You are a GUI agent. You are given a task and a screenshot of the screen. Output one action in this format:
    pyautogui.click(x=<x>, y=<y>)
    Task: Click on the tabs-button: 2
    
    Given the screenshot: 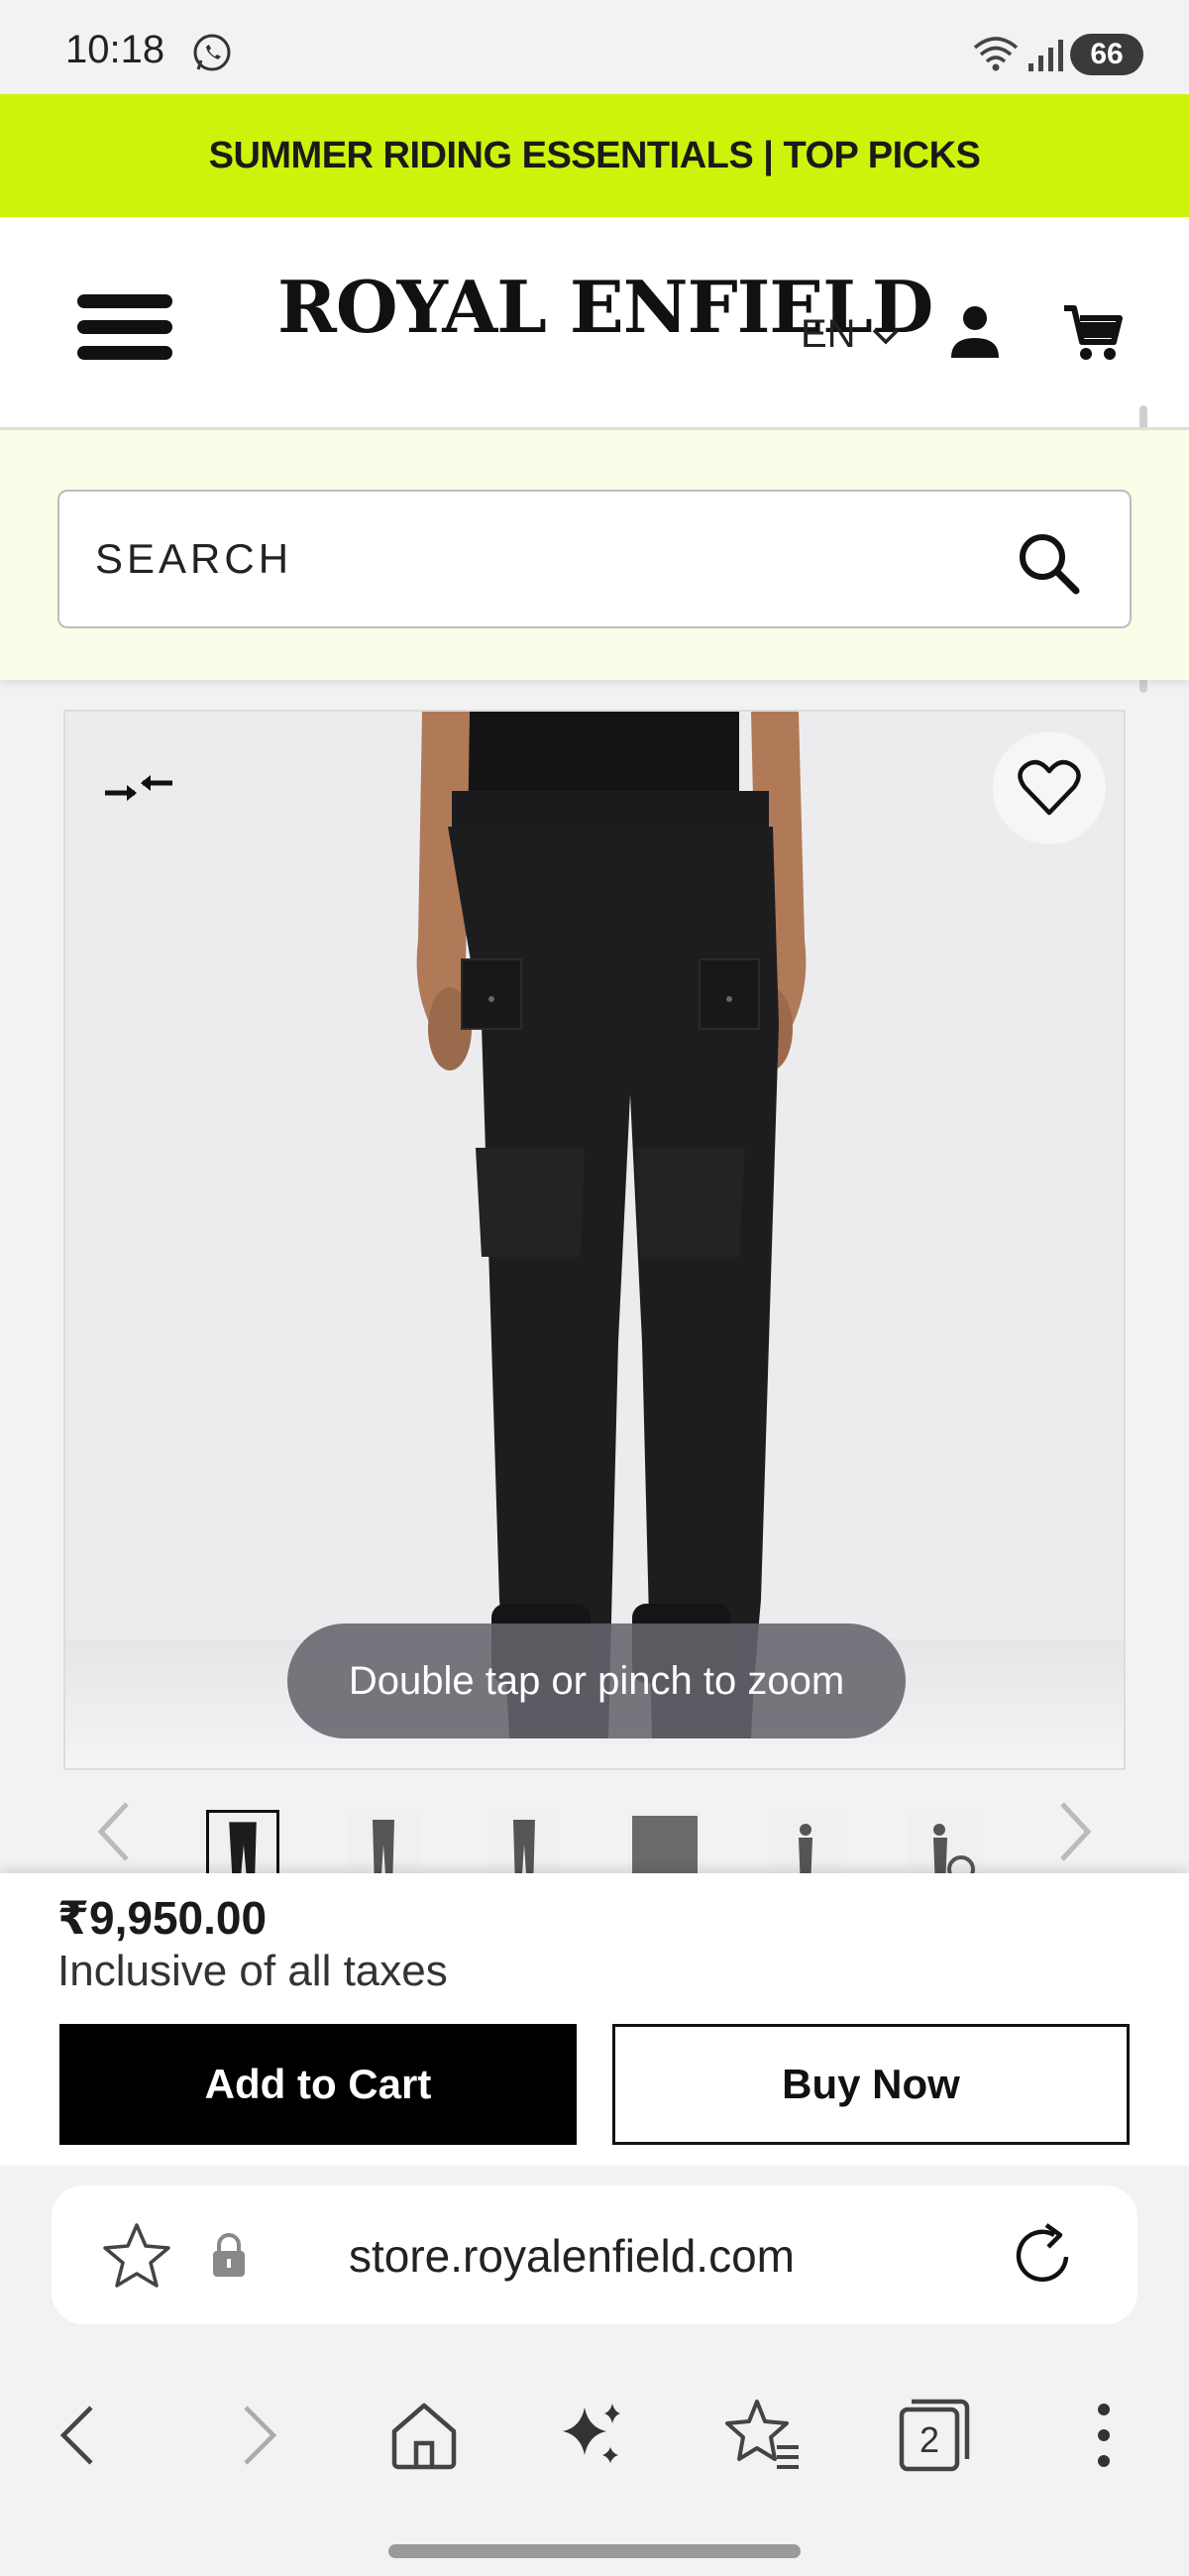 What is the action you would take?
    pyautogui.click(x=934, y=2435)
    